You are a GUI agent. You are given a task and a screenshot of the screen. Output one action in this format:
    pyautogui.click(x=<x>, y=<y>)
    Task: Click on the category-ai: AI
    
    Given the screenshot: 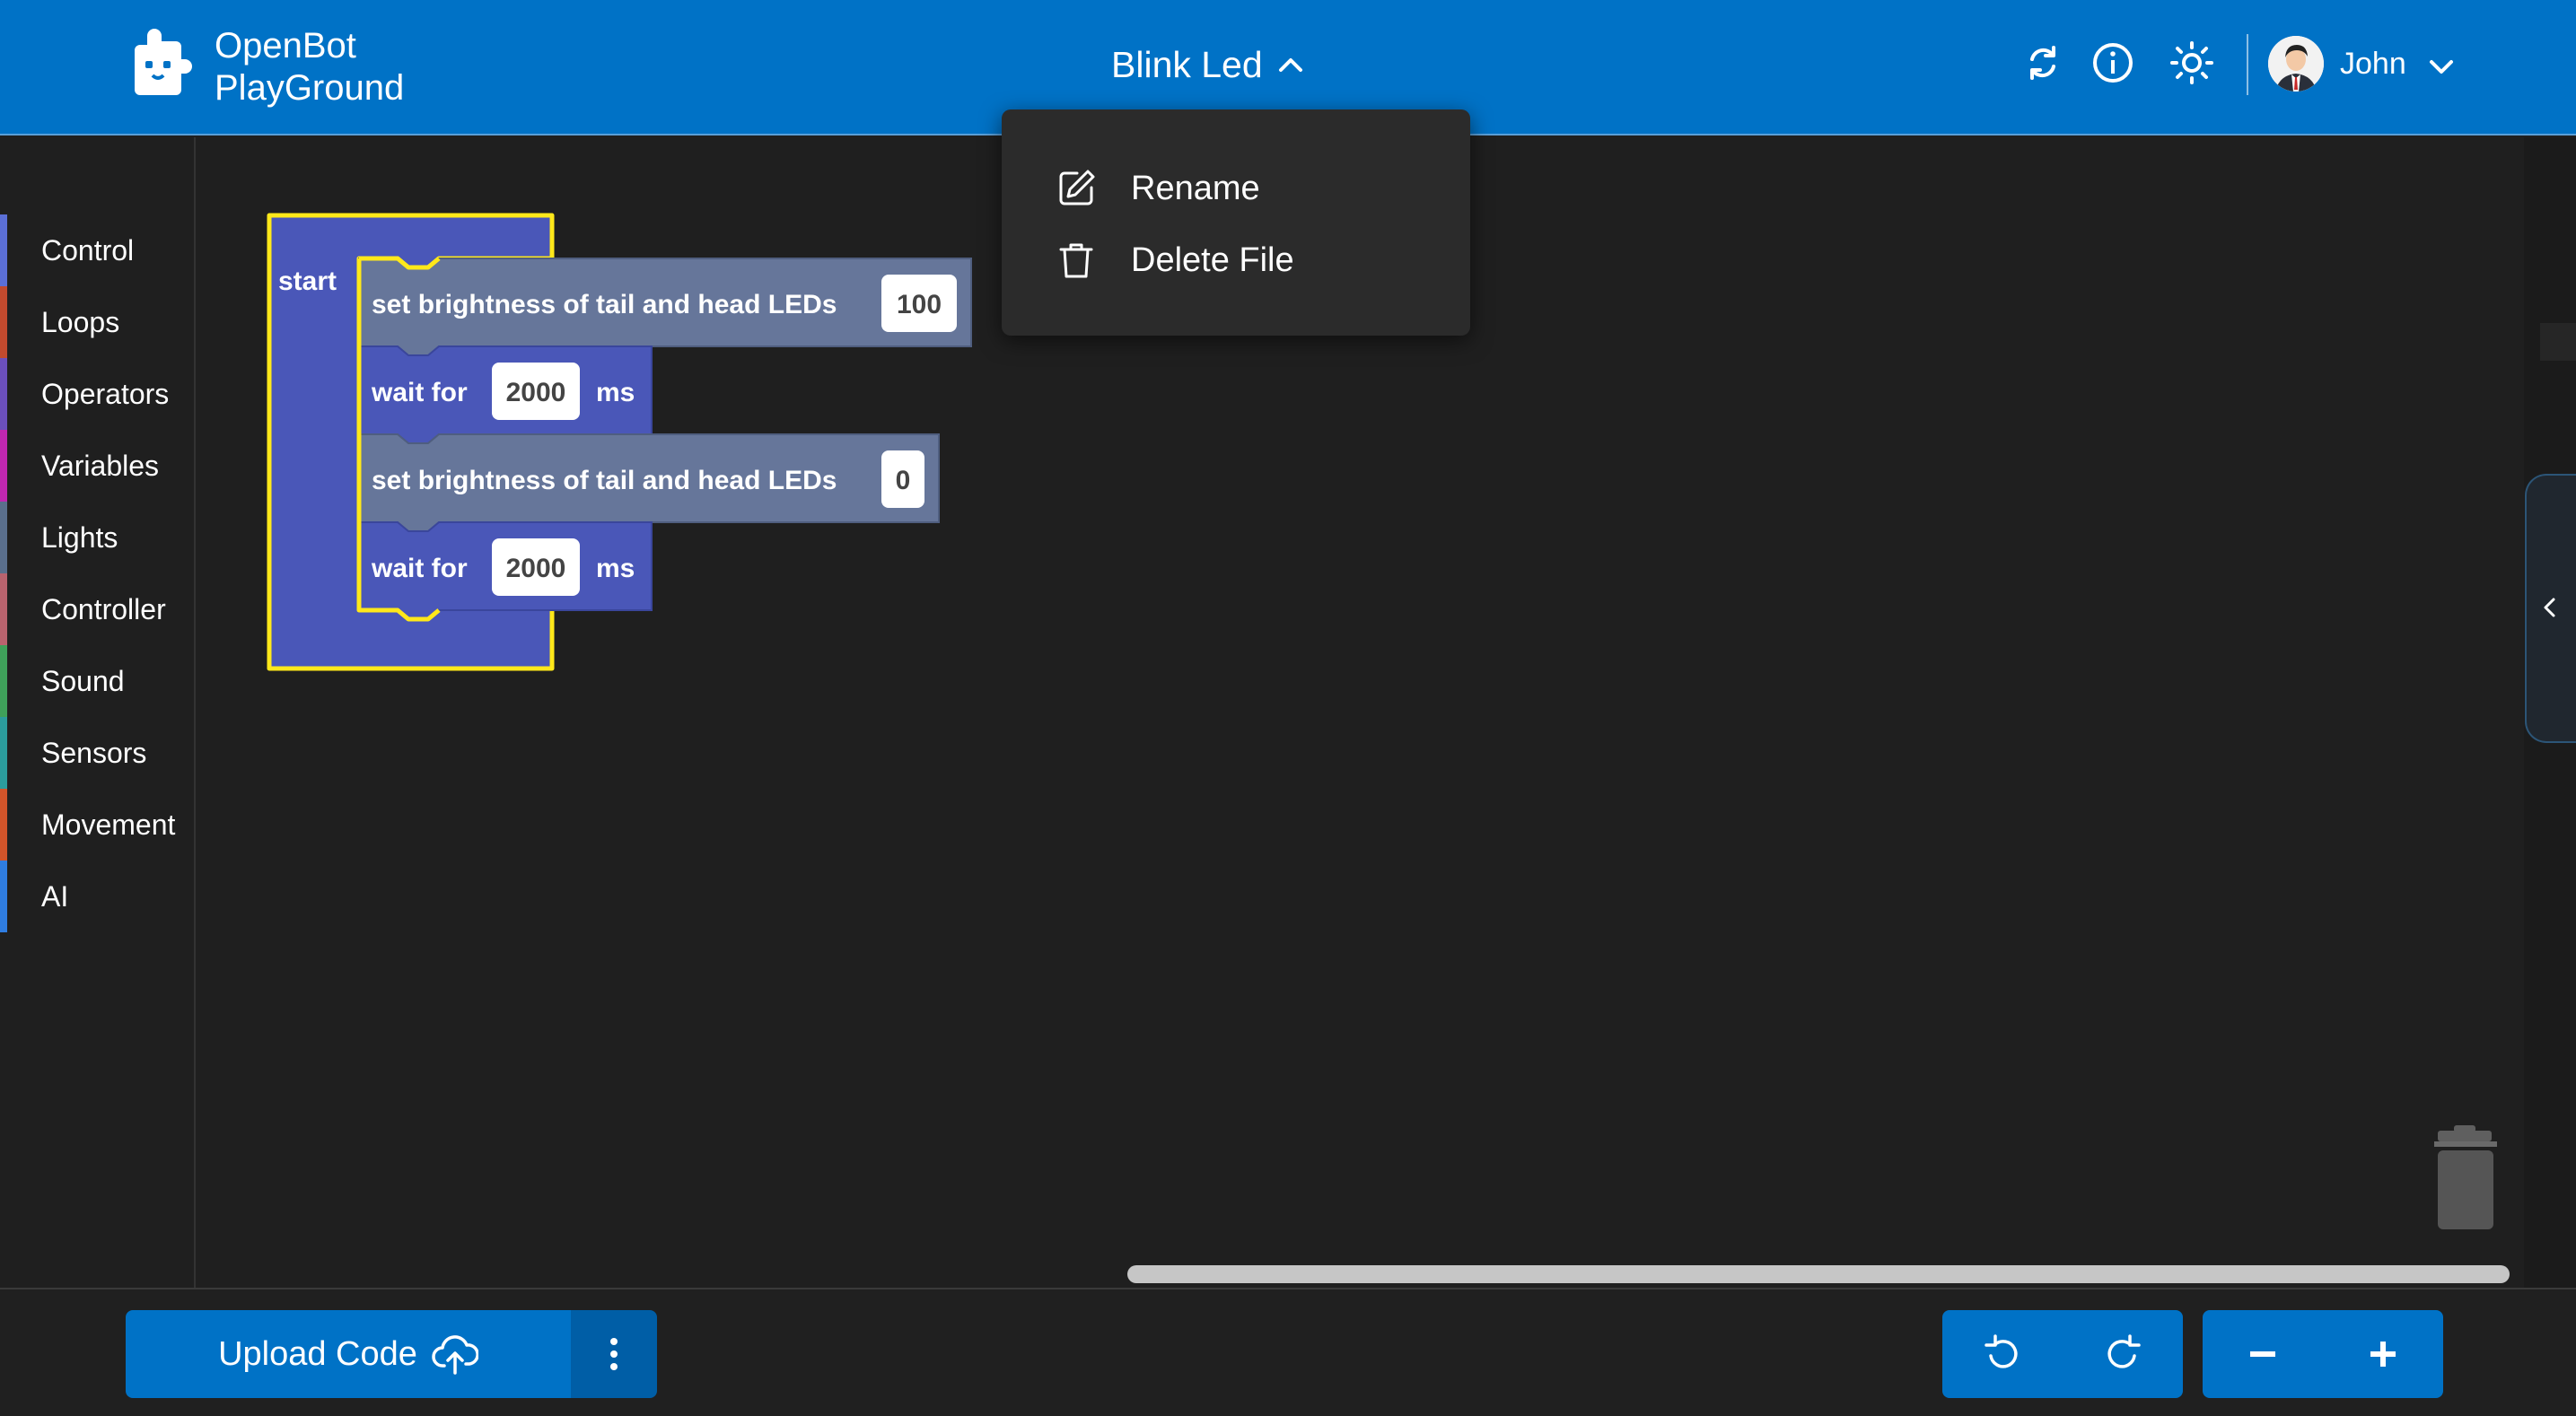 What is the action you would take?
    pyautogui.click(x=96, y=896)
    